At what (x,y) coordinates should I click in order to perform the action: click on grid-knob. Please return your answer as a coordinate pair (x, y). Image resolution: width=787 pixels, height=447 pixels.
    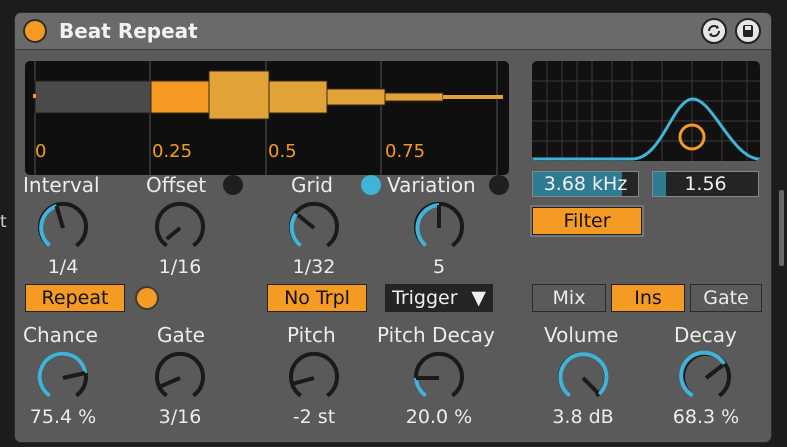
    Looking at the image, I should click on (314, 228).